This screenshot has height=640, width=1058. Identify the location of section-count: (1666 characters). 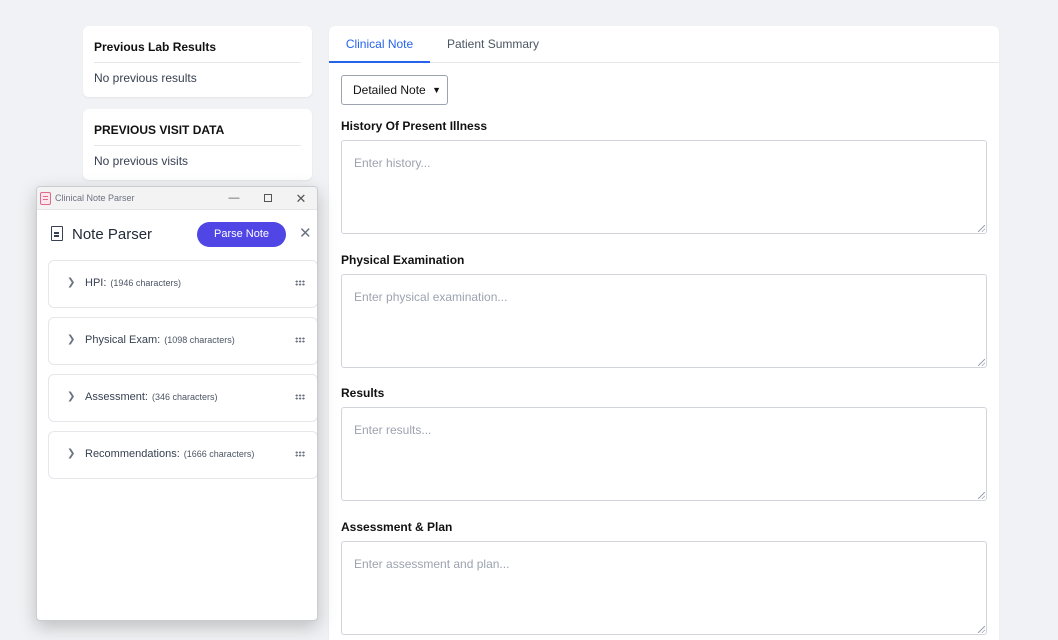
(219, 454).